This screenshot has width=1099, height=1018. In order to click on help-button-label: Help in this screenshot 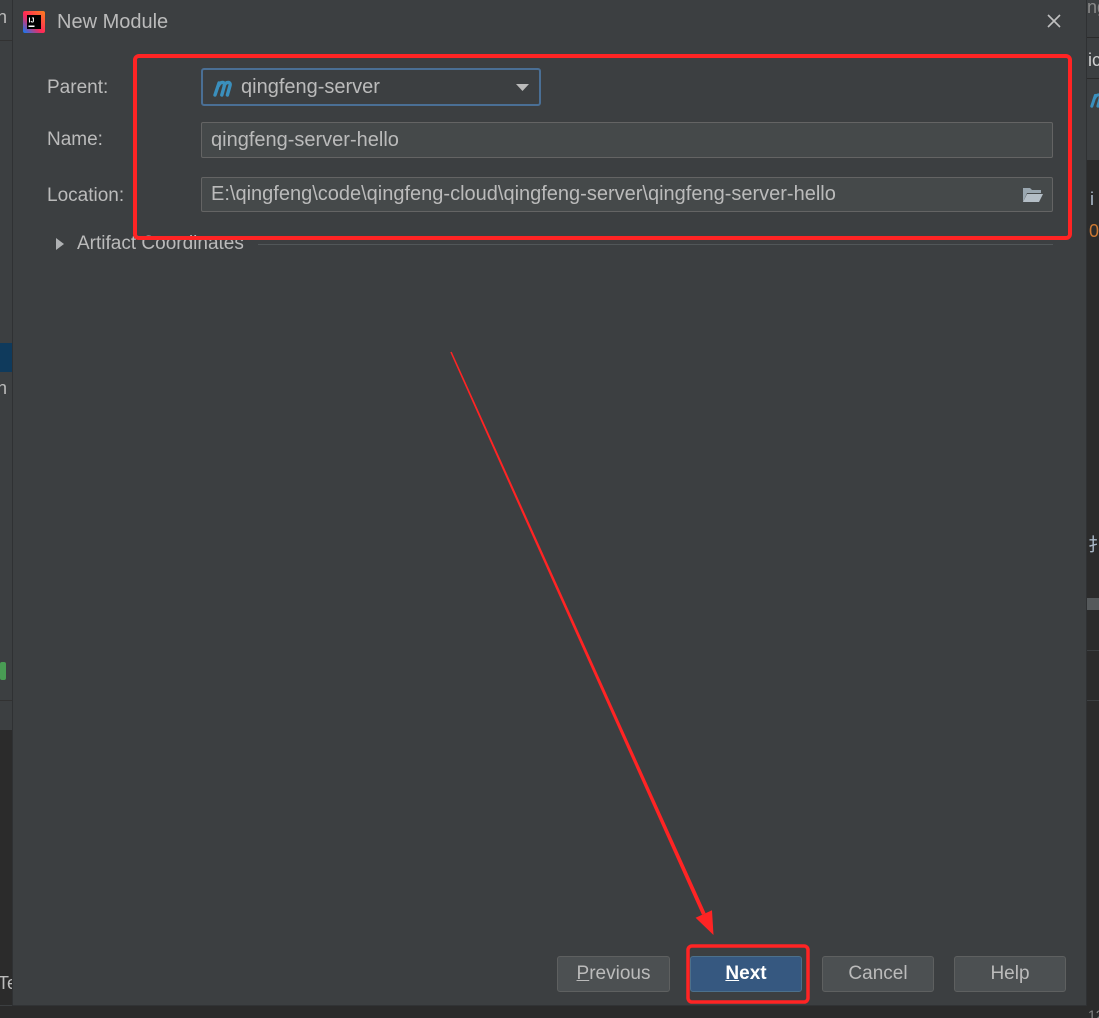, I will do `click(1010, 973)`.